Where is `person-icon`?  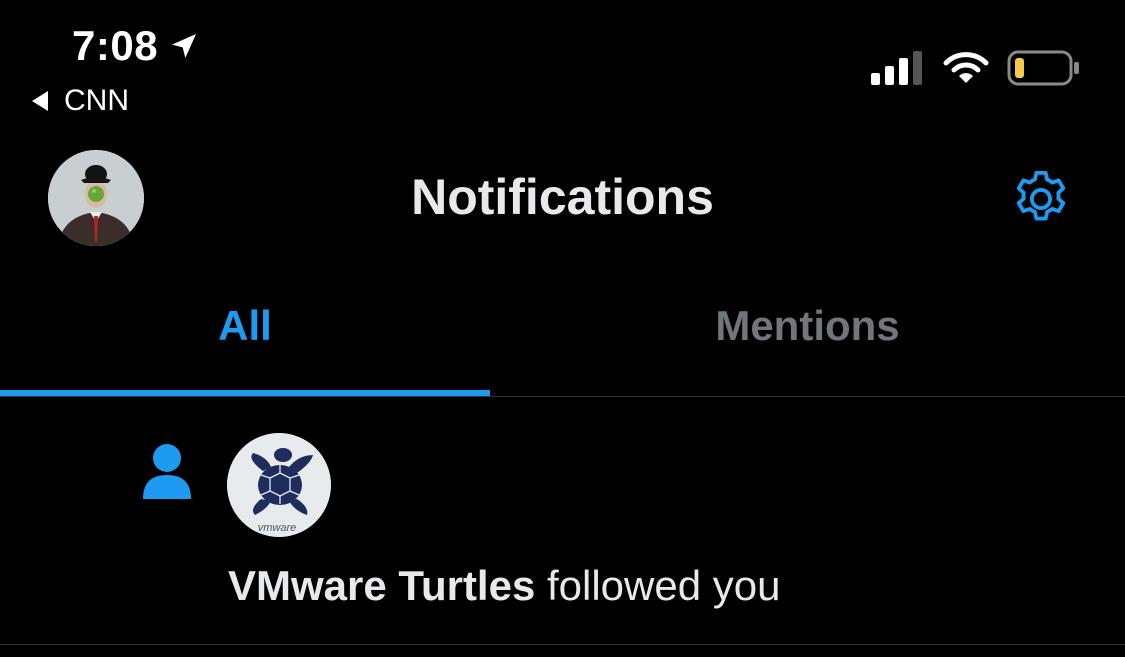
person-icon is located at coordinates (167, 471).